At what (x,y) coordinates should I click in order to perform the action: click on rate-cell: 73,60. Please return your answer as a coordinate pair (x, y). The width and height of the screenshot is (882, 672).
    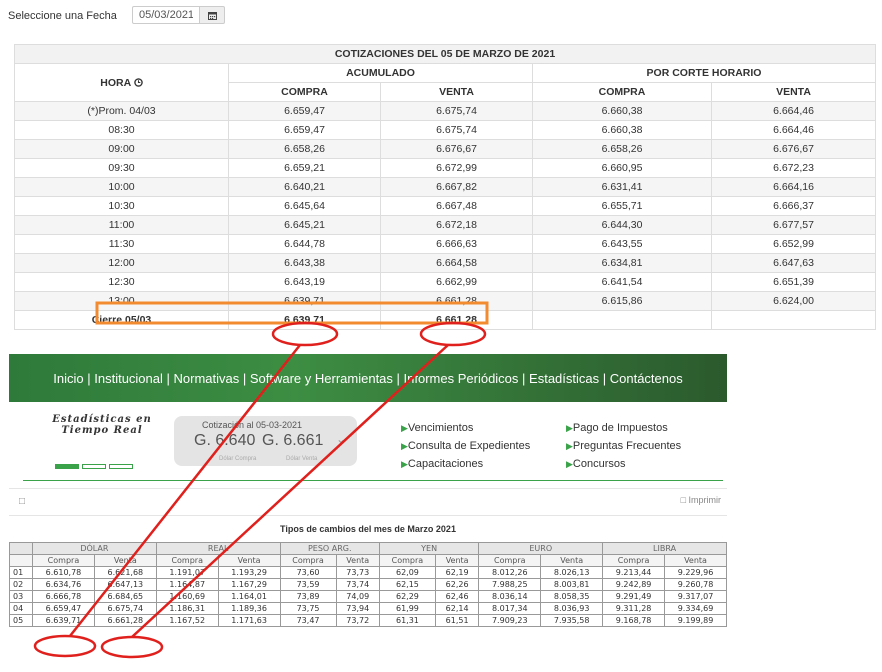
    Looking at the image, I should click on (308, 572).